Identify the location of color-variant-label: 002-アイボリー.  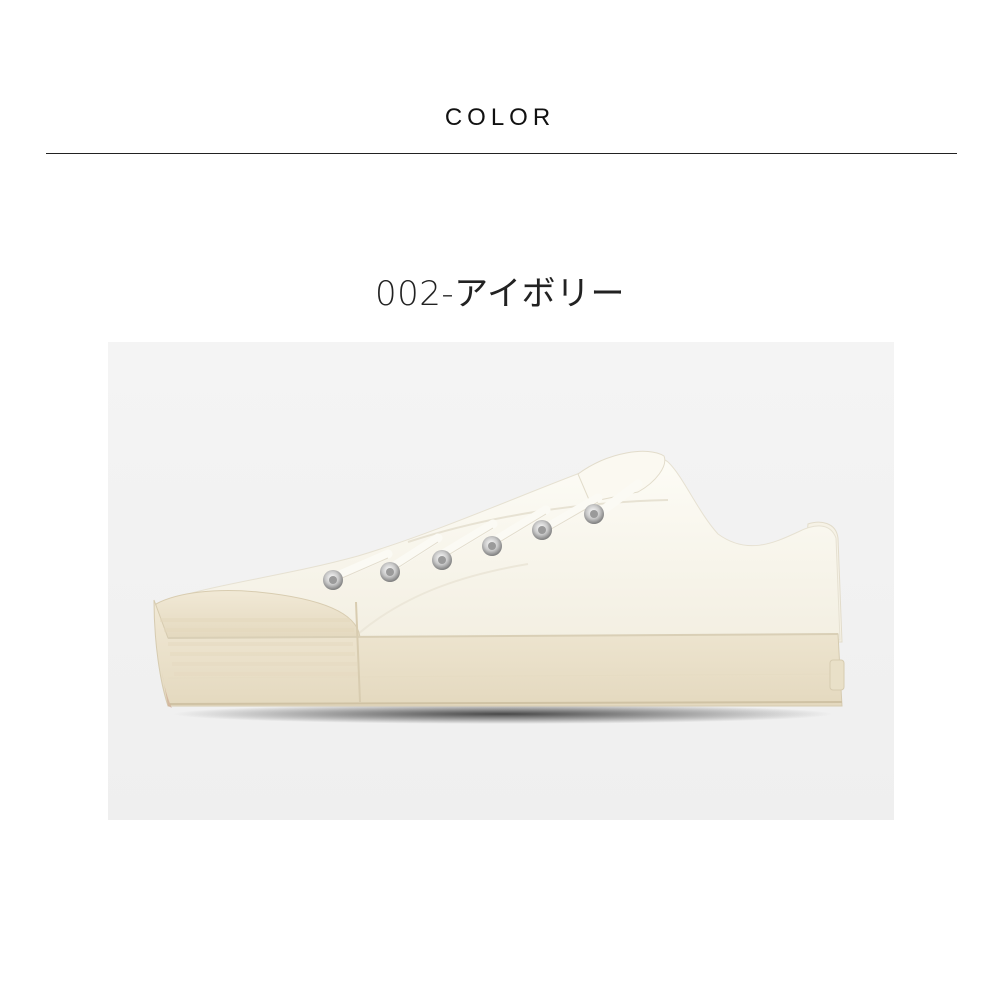
(500, 294).